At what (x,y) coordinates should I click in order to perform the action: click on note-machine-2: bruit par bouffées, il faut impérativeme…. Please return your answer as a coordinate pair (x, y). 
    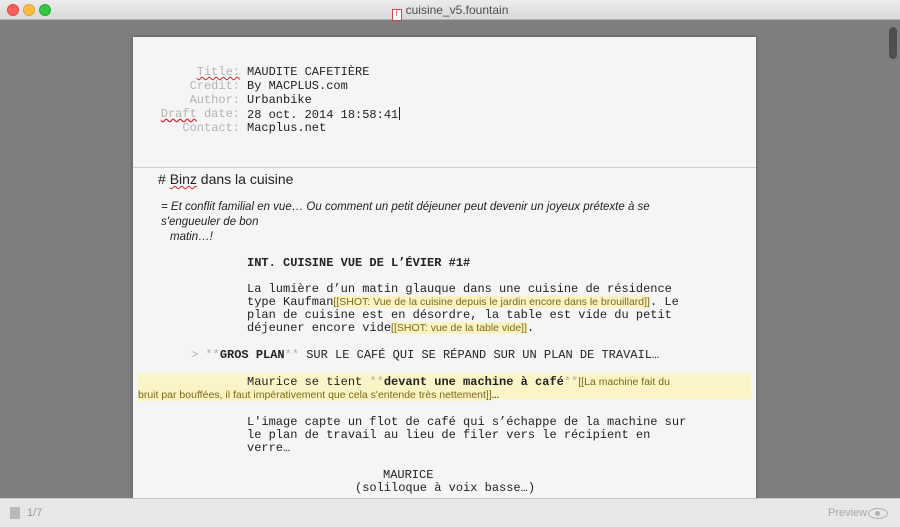
    Looking at the image, I should click on (315, 395).